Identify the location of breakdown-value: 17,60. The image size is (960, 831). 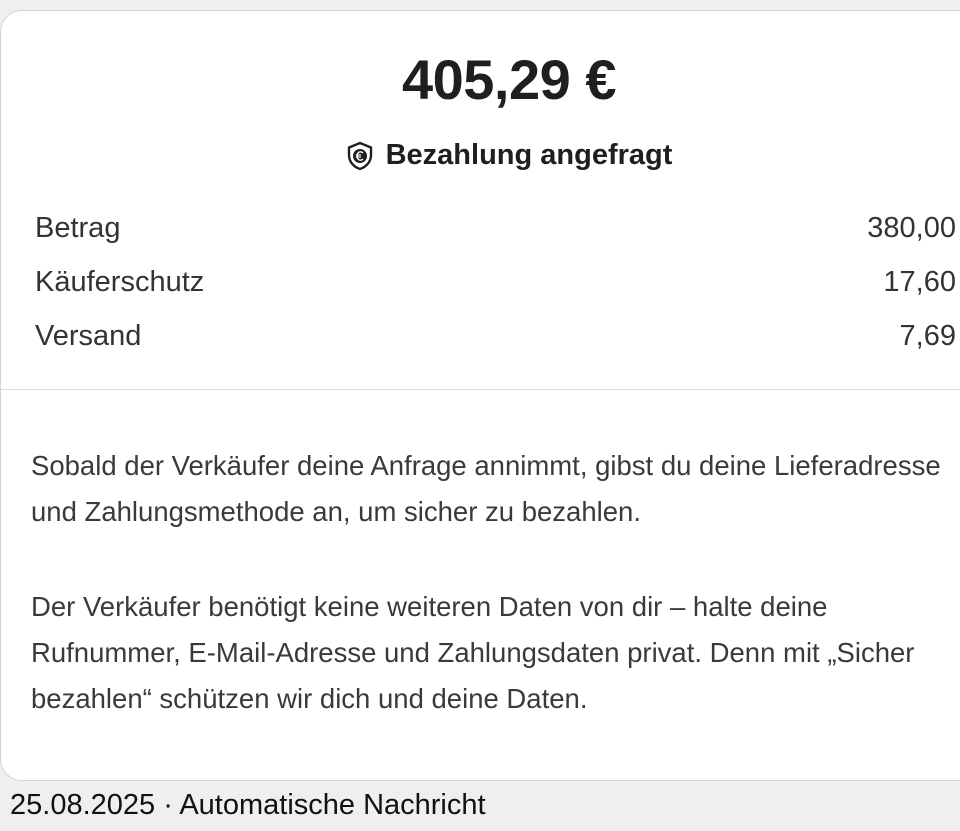
(919, 282).